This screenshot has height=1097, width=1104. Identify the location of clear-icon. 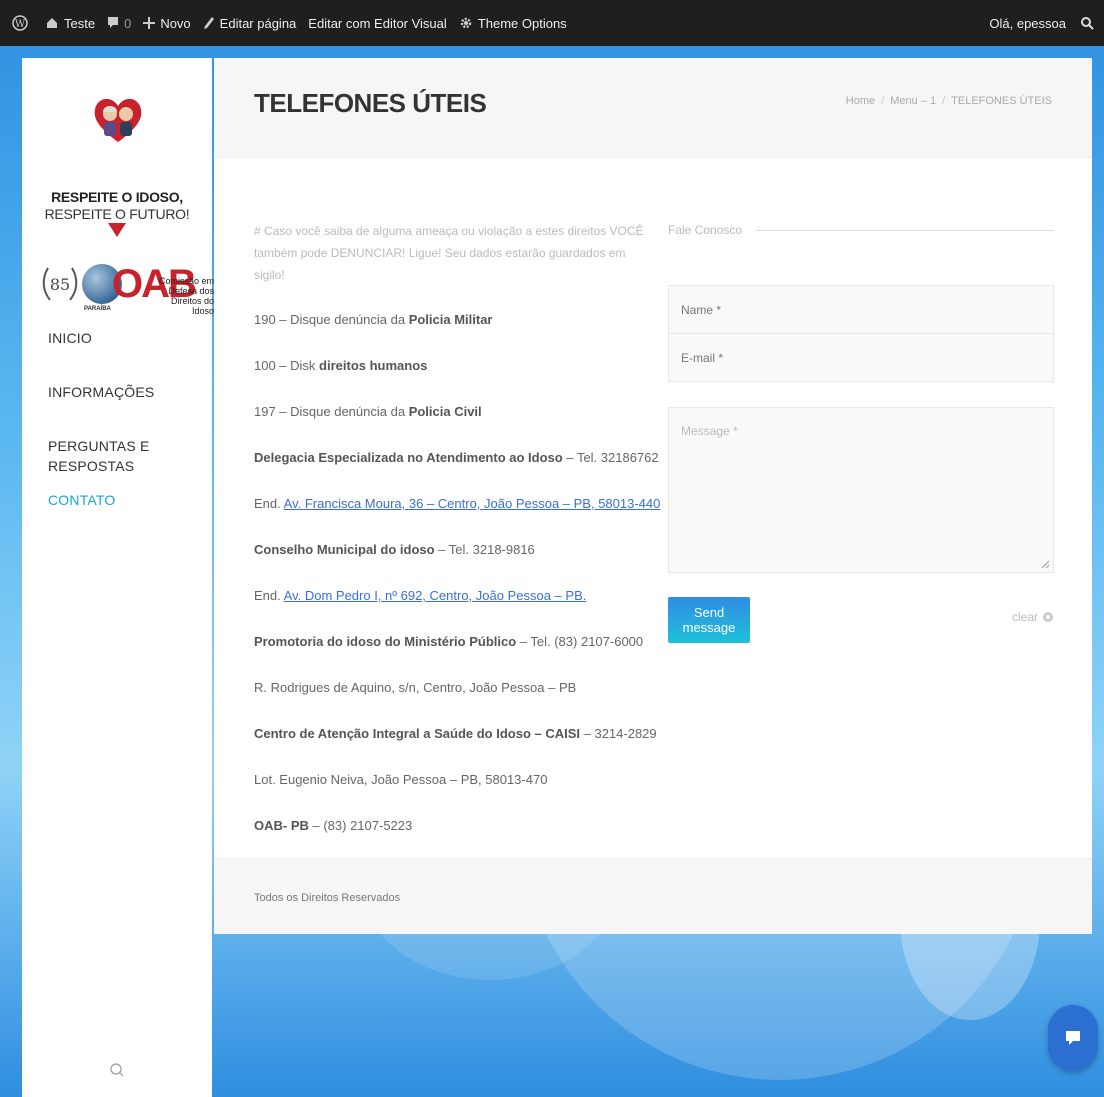
(1048, 617).